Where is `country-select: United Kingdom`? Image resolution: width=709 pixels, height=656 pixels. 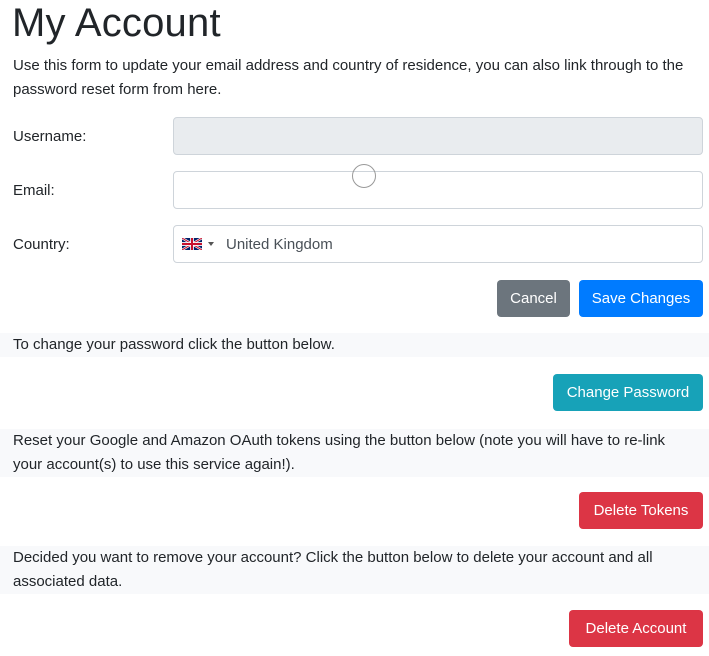 country-select: United Kingdom is located at coordinates (438, 244).